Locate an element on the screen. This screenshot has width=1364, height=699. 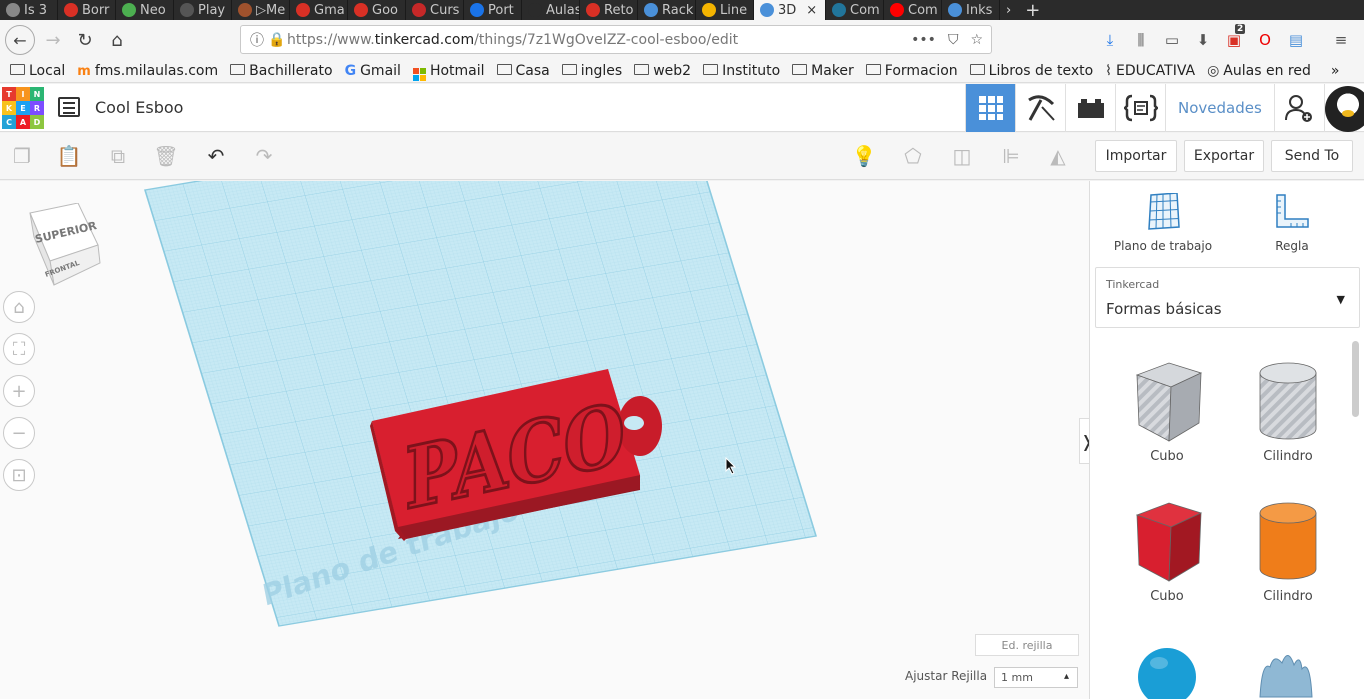
design-list-icon is located at coordinates (69, 107).